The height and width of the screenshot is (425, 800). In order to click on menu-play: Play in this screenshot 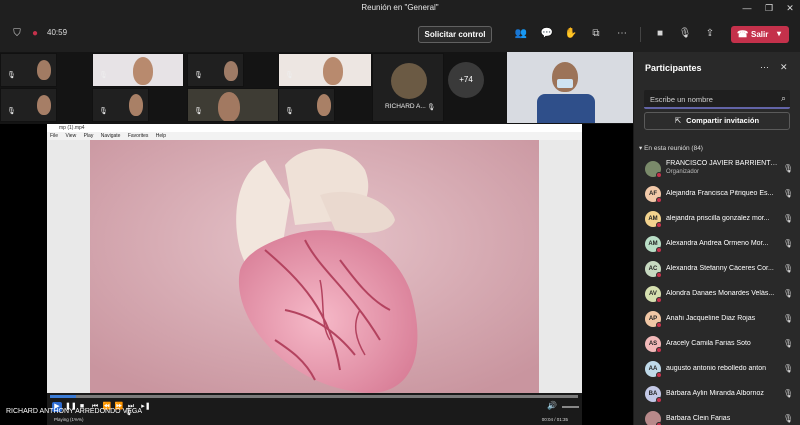, I will do `click(89, 136)`.